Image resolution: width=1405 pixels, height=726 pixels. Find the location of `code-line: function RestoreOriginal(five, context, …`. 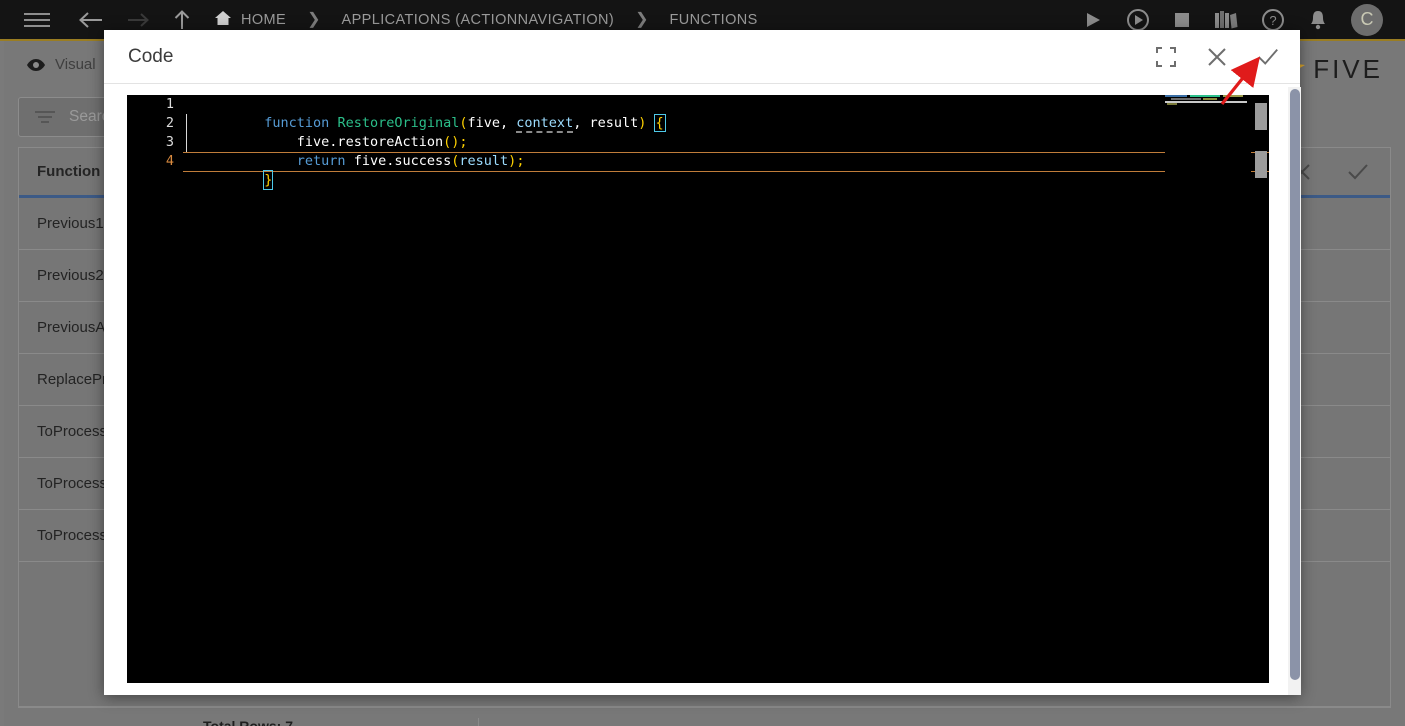

code-line: function RestoreOriginal(five, context, … is located at coordinates (465, 123).